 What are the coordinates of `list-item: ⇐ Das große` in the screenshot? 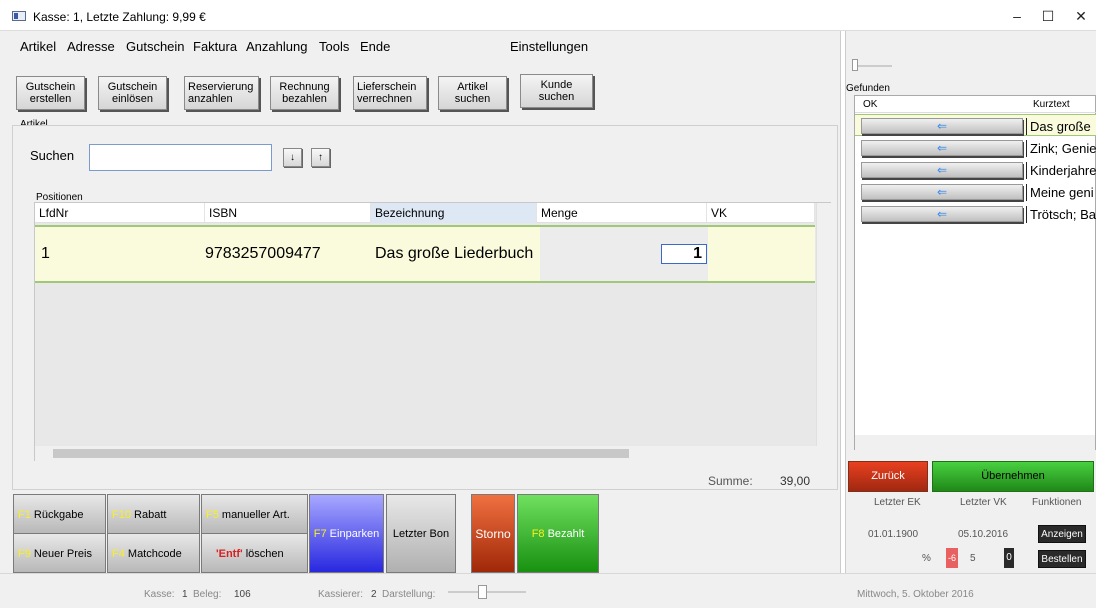 It's located at (975, 125).